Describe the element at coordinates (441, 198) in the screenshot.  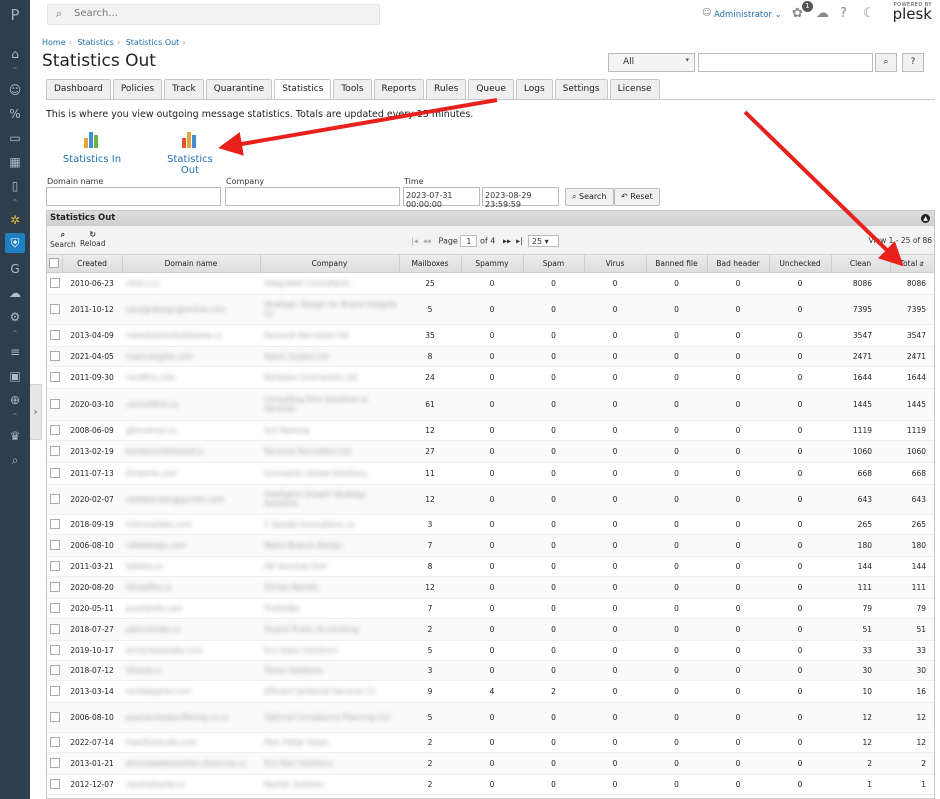
I see `time-from-input: 2023-07-31 00:00:00` at that location.